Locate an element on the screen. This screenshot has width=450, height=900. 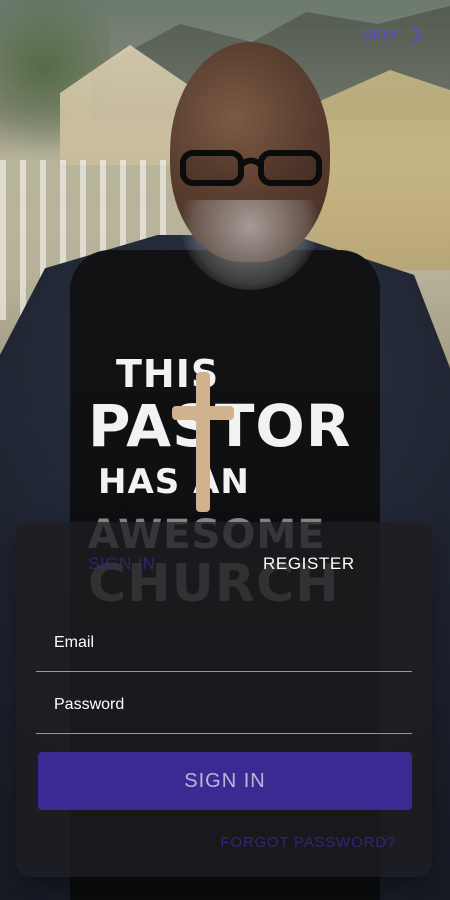
email-field: Email is located at coordinates (224, 646).